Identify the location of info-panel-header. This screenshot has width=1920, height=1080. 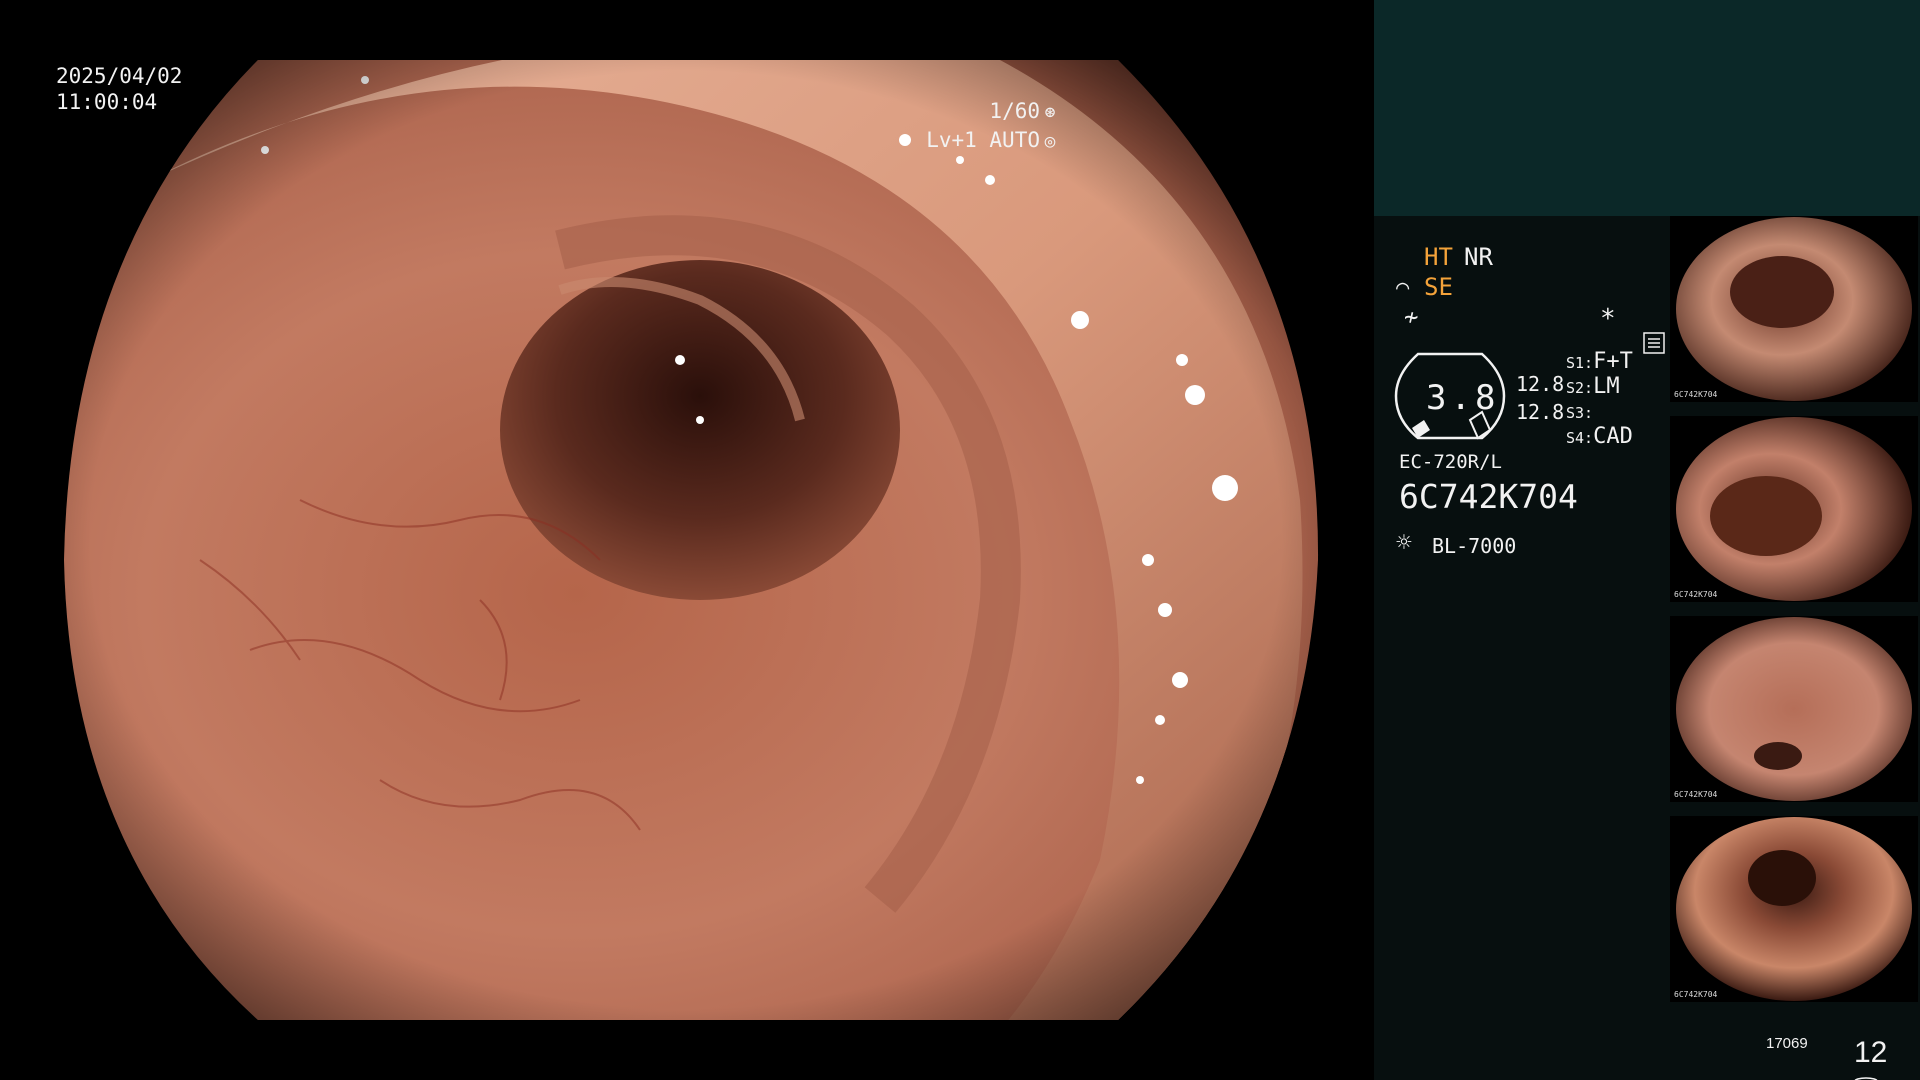
(1647, 108).